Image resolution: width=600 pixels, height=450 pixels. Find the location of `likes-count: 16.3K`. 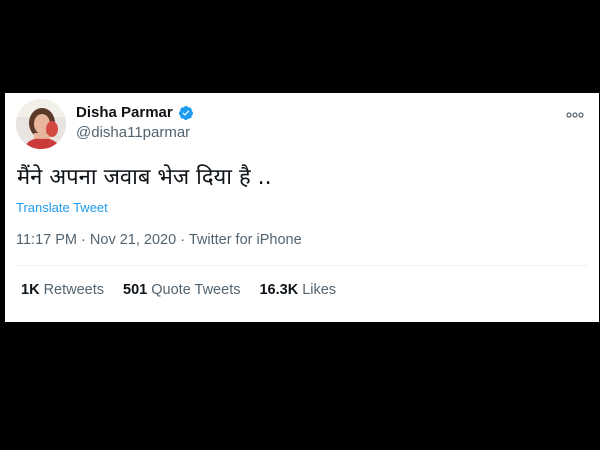

likes-count: 16.3K is located at coordinates (279, 290).